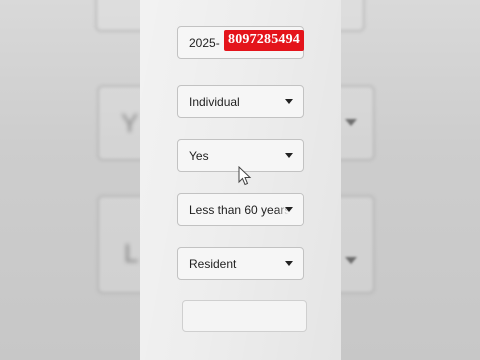 The image size is (480, 360). Describe the element at coordinates (130, 123) in the screenshot. I see `ghost-letter: Y` at that location.